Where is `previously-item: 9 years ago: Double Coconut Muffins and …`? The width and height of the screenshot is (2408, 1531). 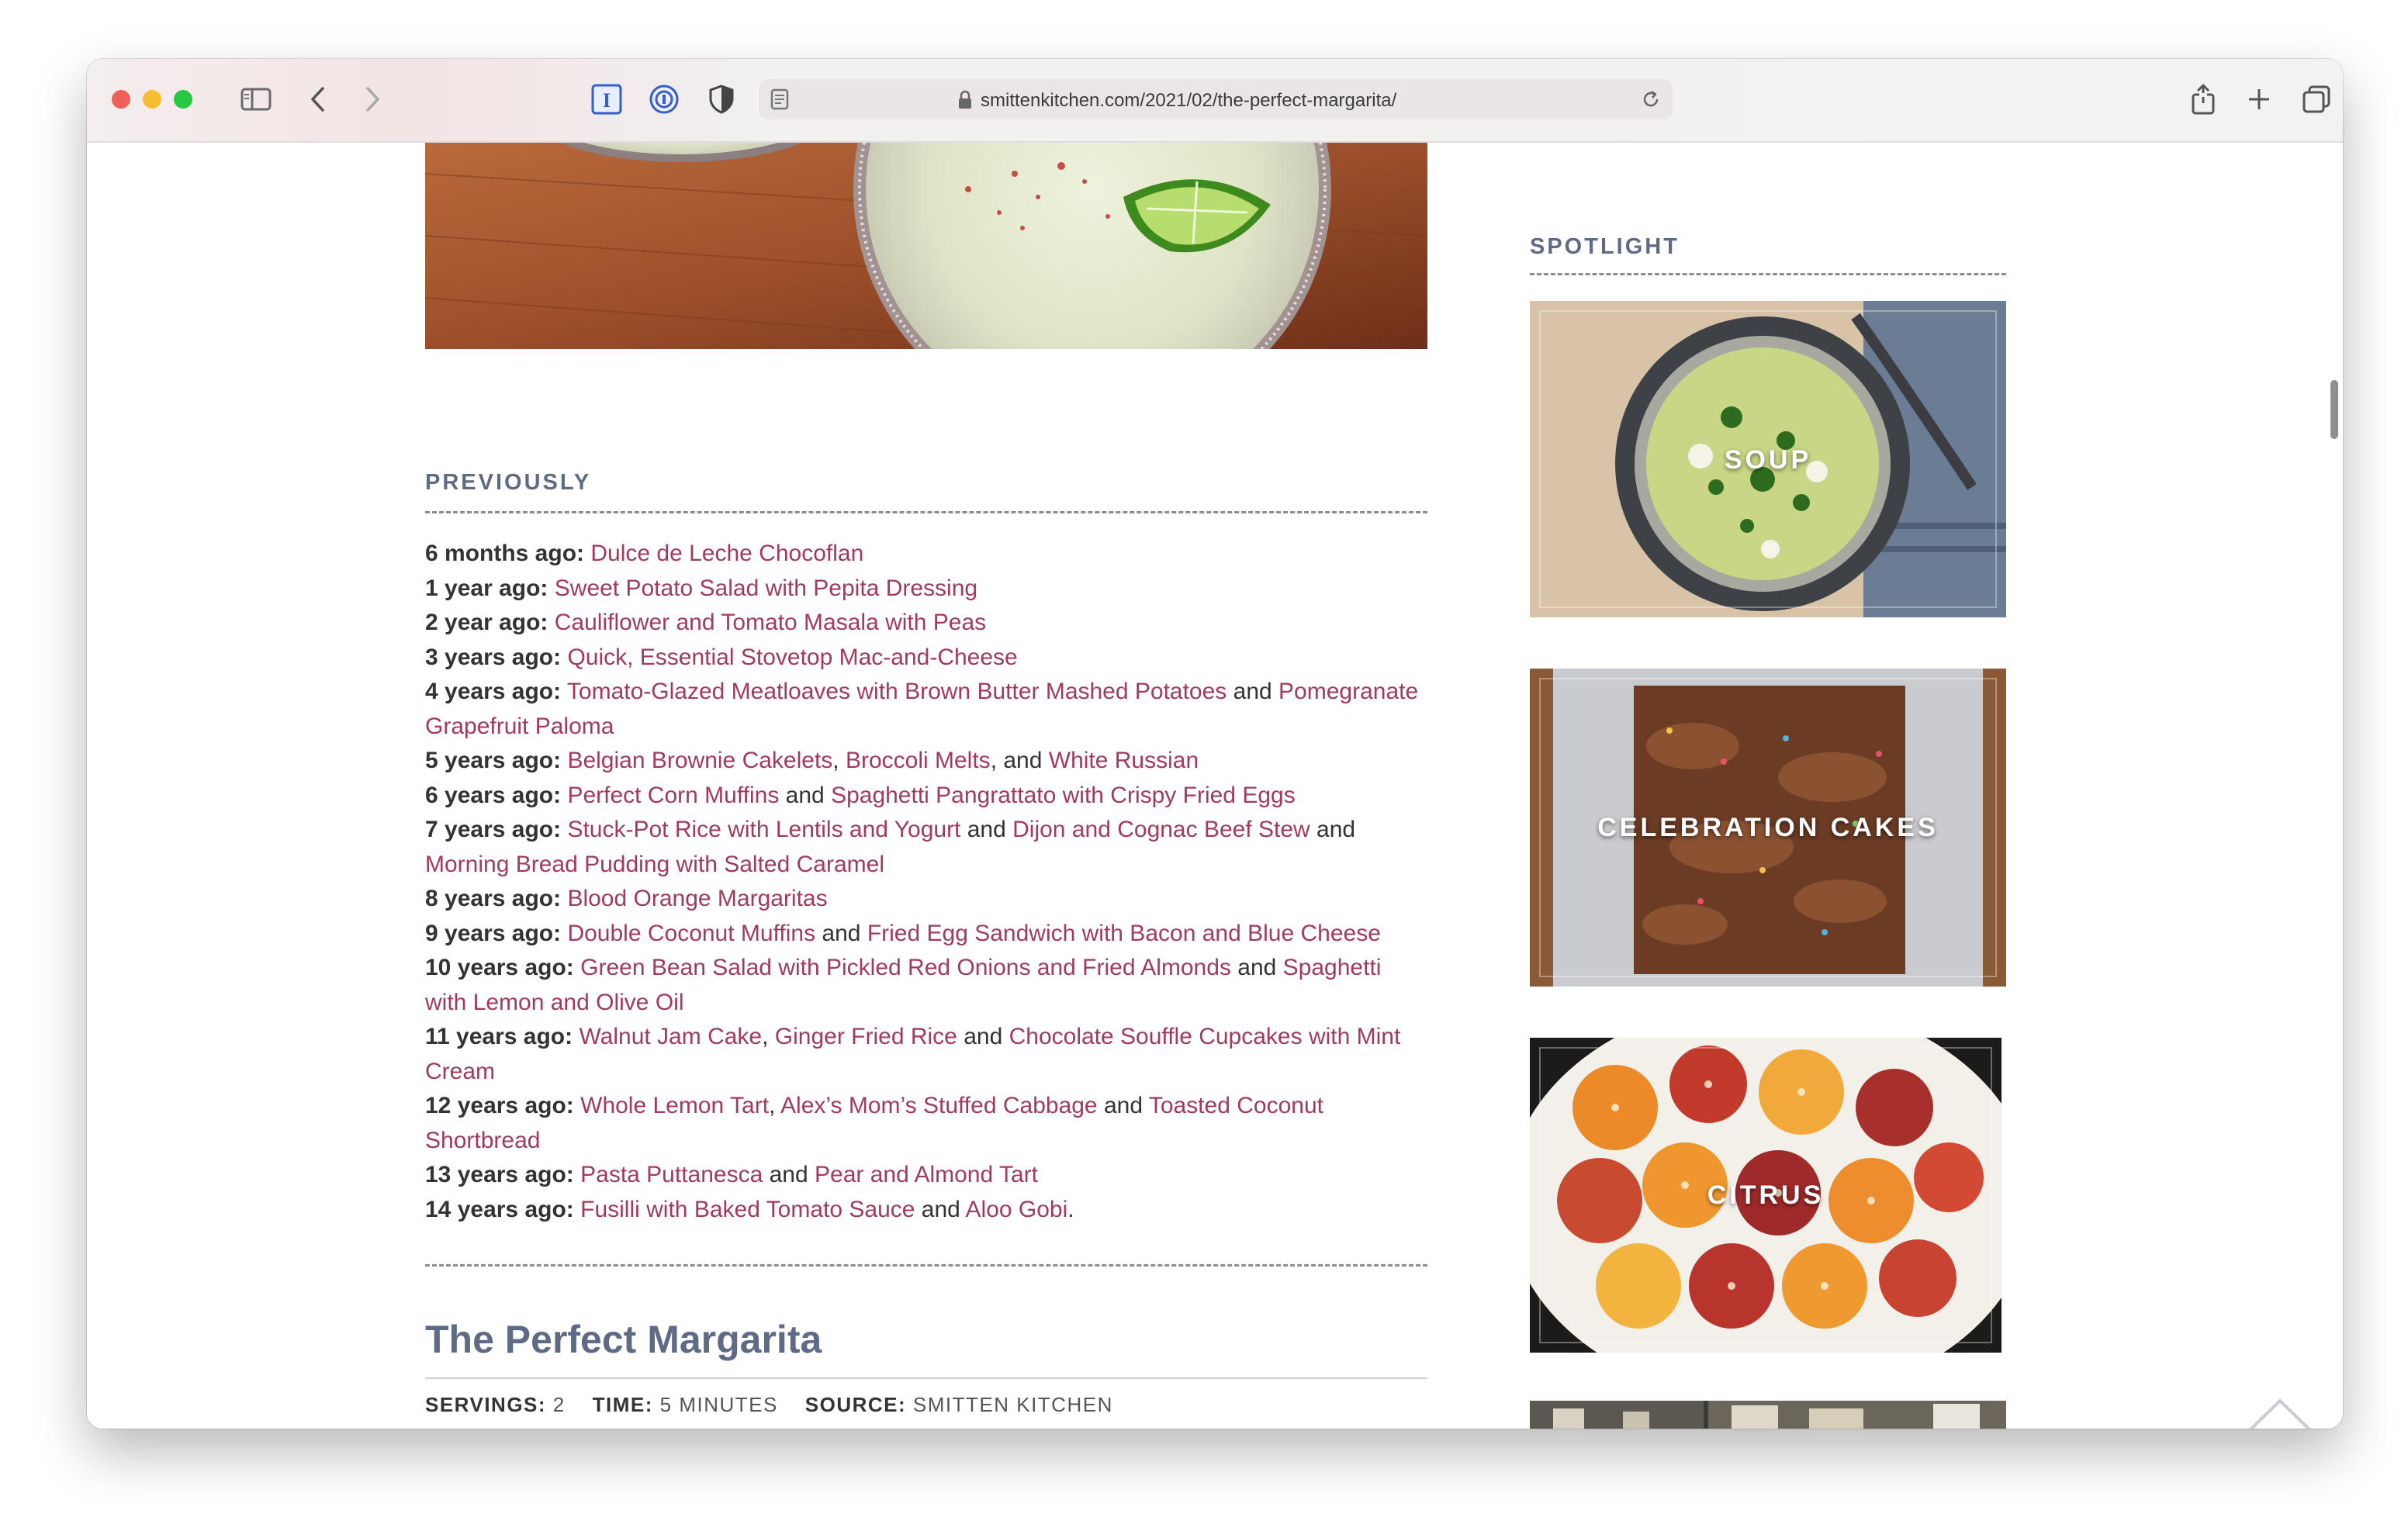 previously-item: 9 years ago: Double Coconut Muffins and … is located at coordinates (926, 934).